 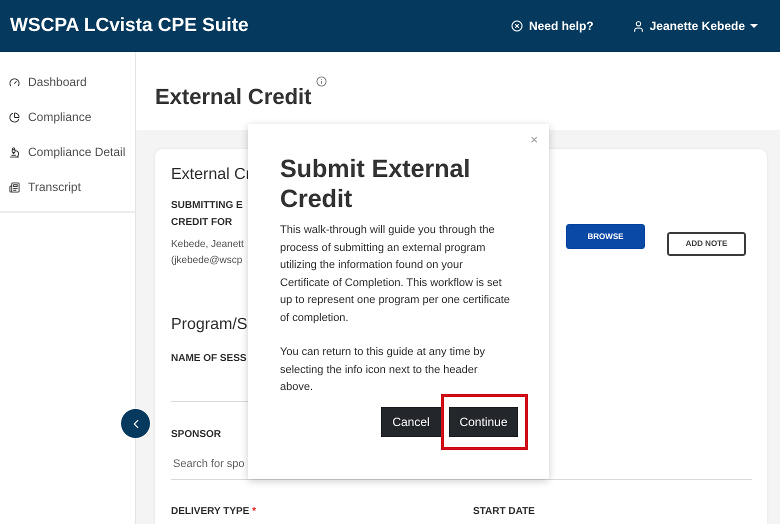 What do you see at coordinates (504, 511) in the screenshot?
I see `field-label: START DATE` at bounding box center [504, 511].